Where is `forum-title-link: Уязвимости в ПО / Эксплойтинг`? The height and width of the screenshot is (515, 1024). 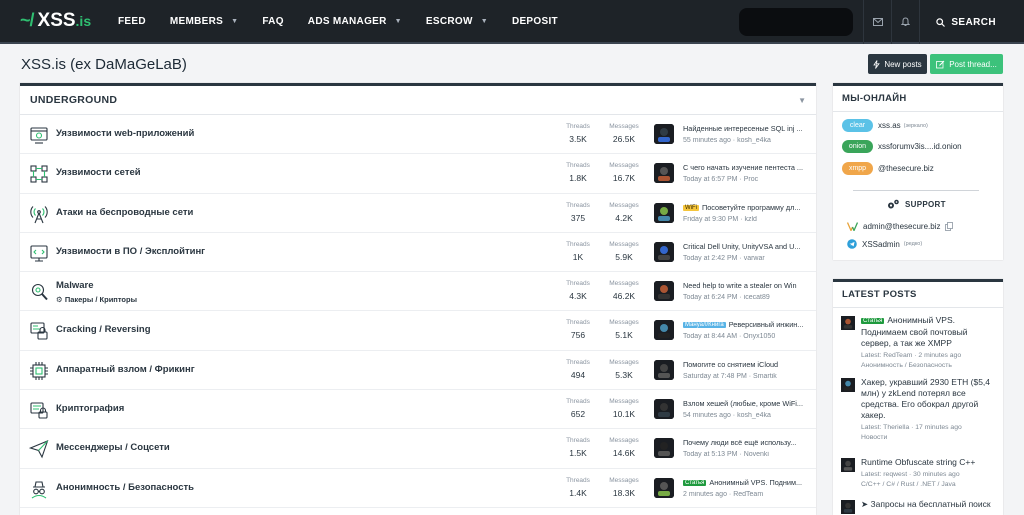 forum-title-link: Уязвимости в ПО / Эксплойтинг is located at coordinates (130, 251).